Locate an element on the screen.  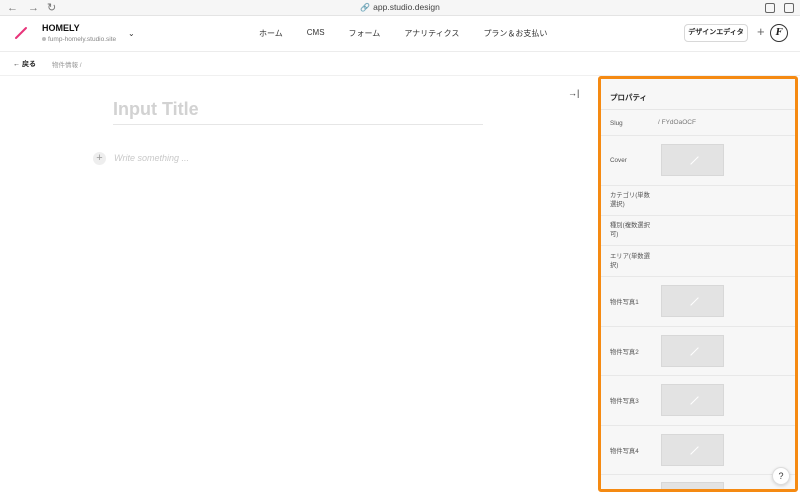
prop-label: 物件写真1 is located at coordinates (624, 302).